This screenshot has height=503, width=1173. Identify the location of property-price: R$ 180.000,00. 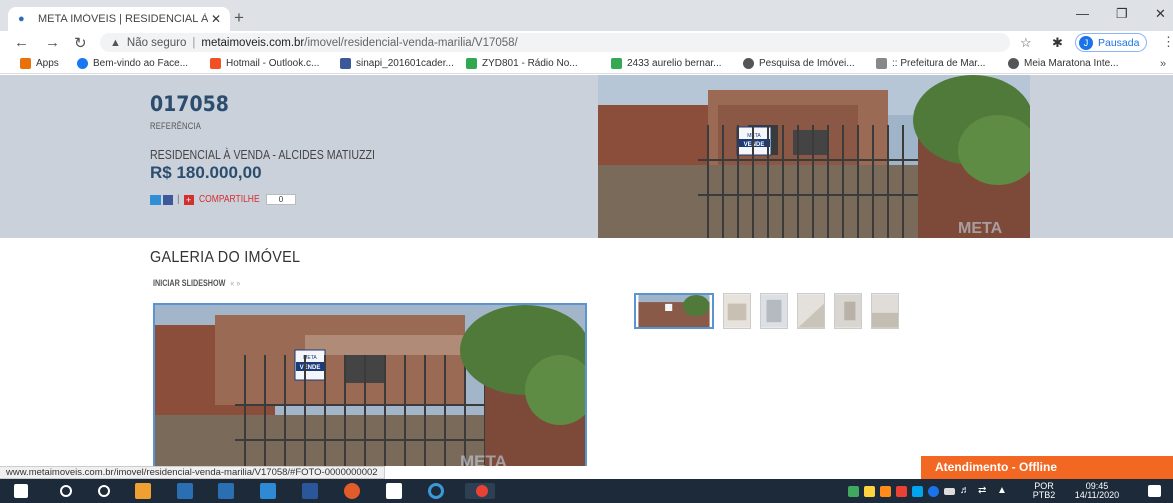
(206, 172).